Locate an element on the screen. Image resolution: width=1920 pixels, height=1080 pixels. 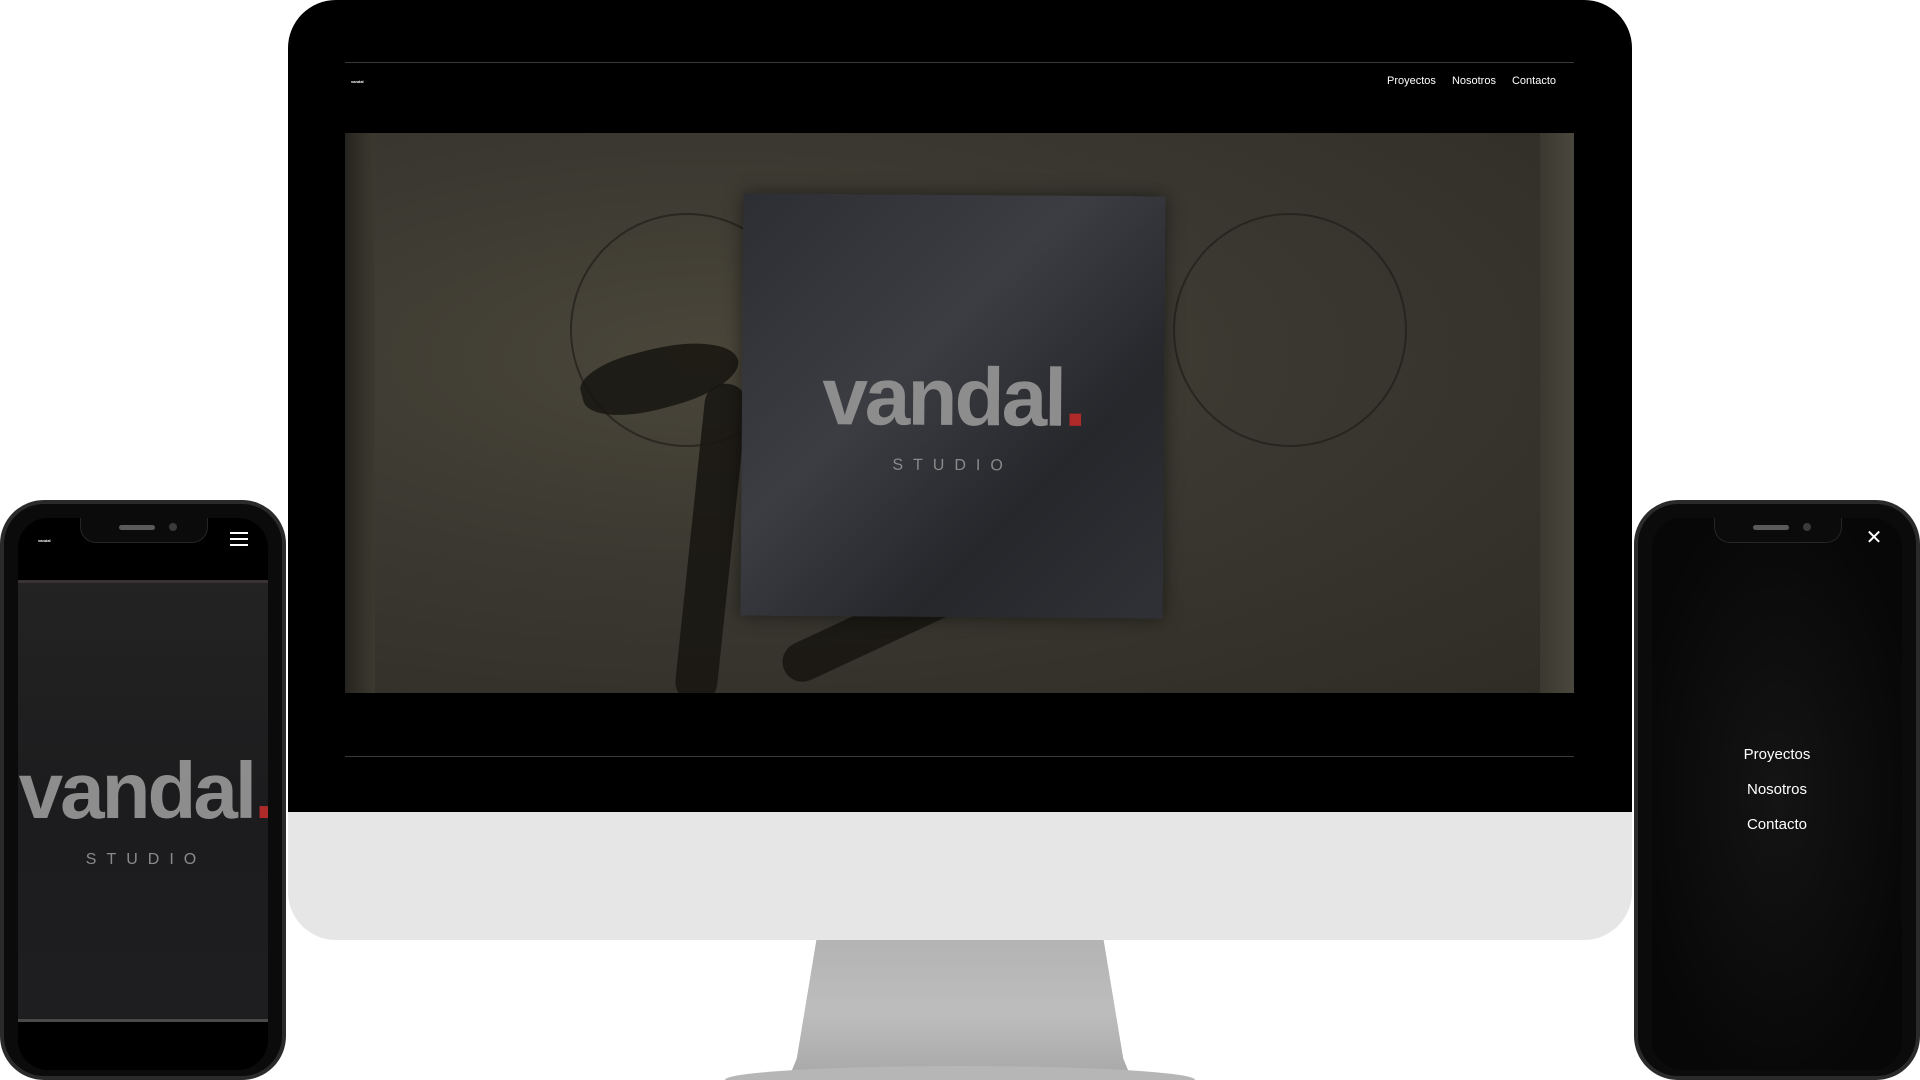
site-logo: vandal is located at coordinates (357, 81).